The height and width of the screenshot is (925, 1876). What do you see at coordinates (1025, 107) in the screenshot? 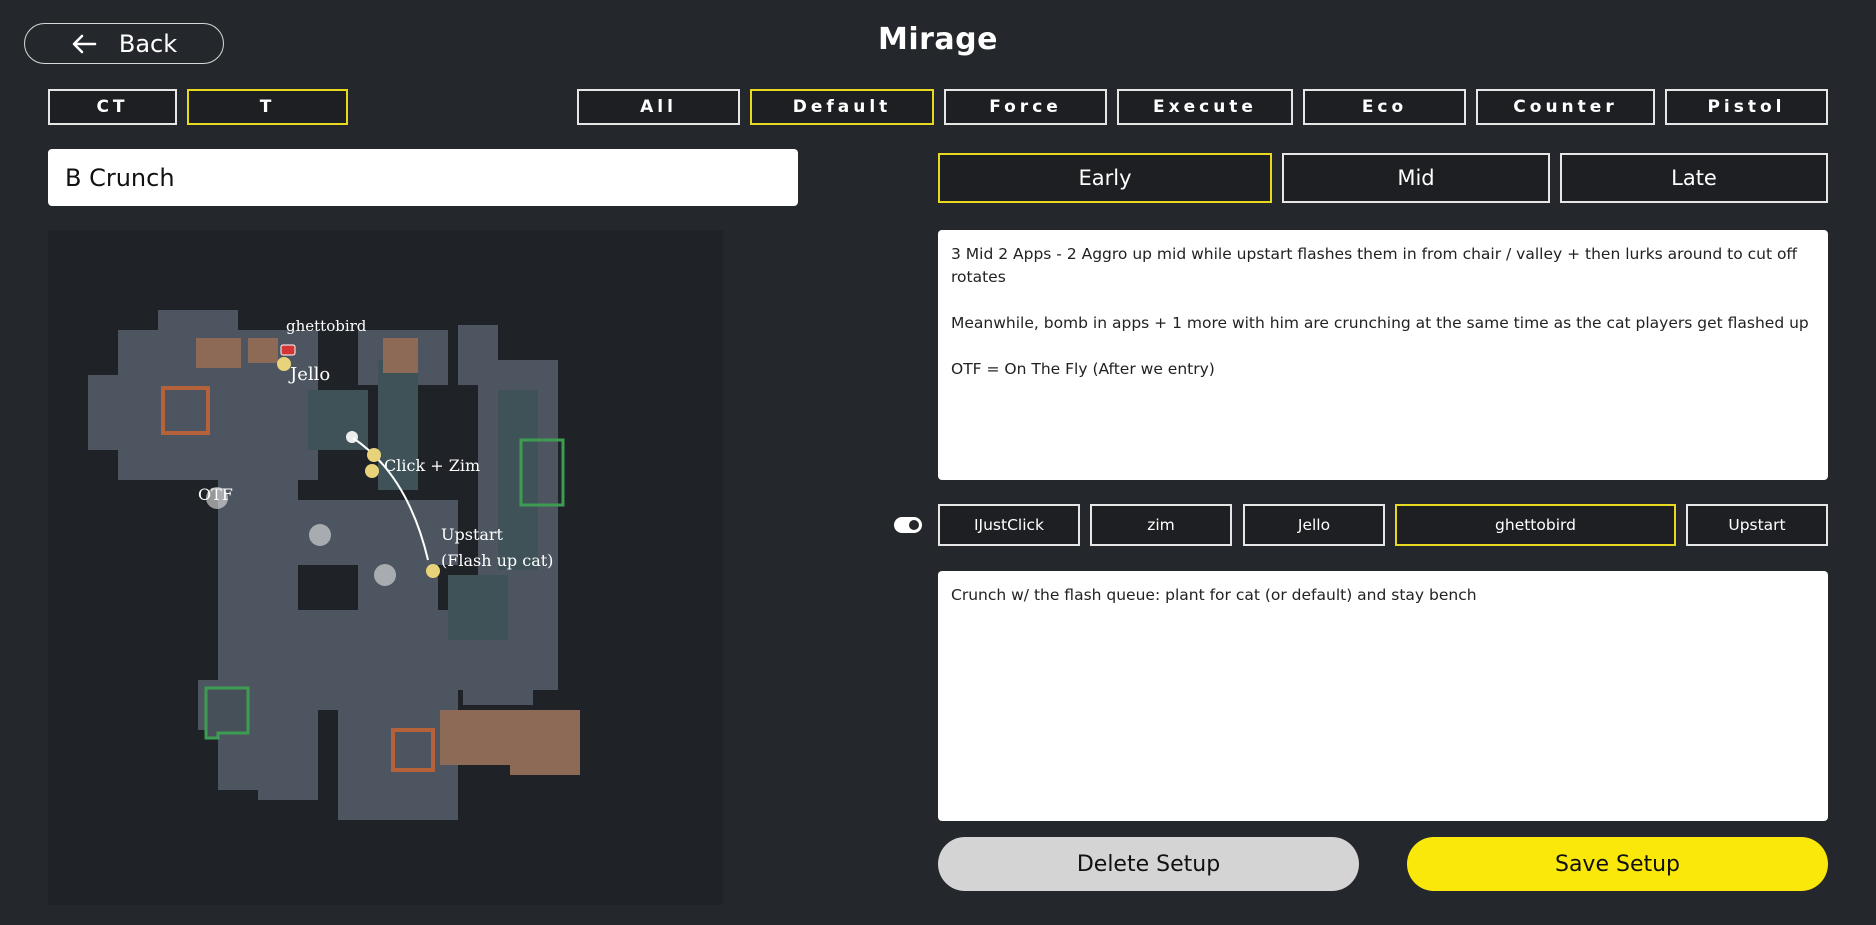
I see `category-force: Force` at bounding box center [1025, 107].